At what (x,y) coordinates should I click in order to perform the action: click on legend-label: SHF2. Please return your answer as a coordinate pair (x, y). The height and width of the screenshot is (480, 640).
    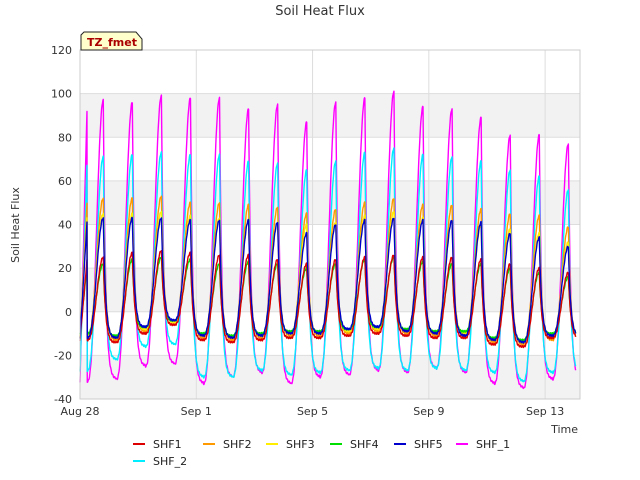
    Looking at the image, I should click on (237, 444).